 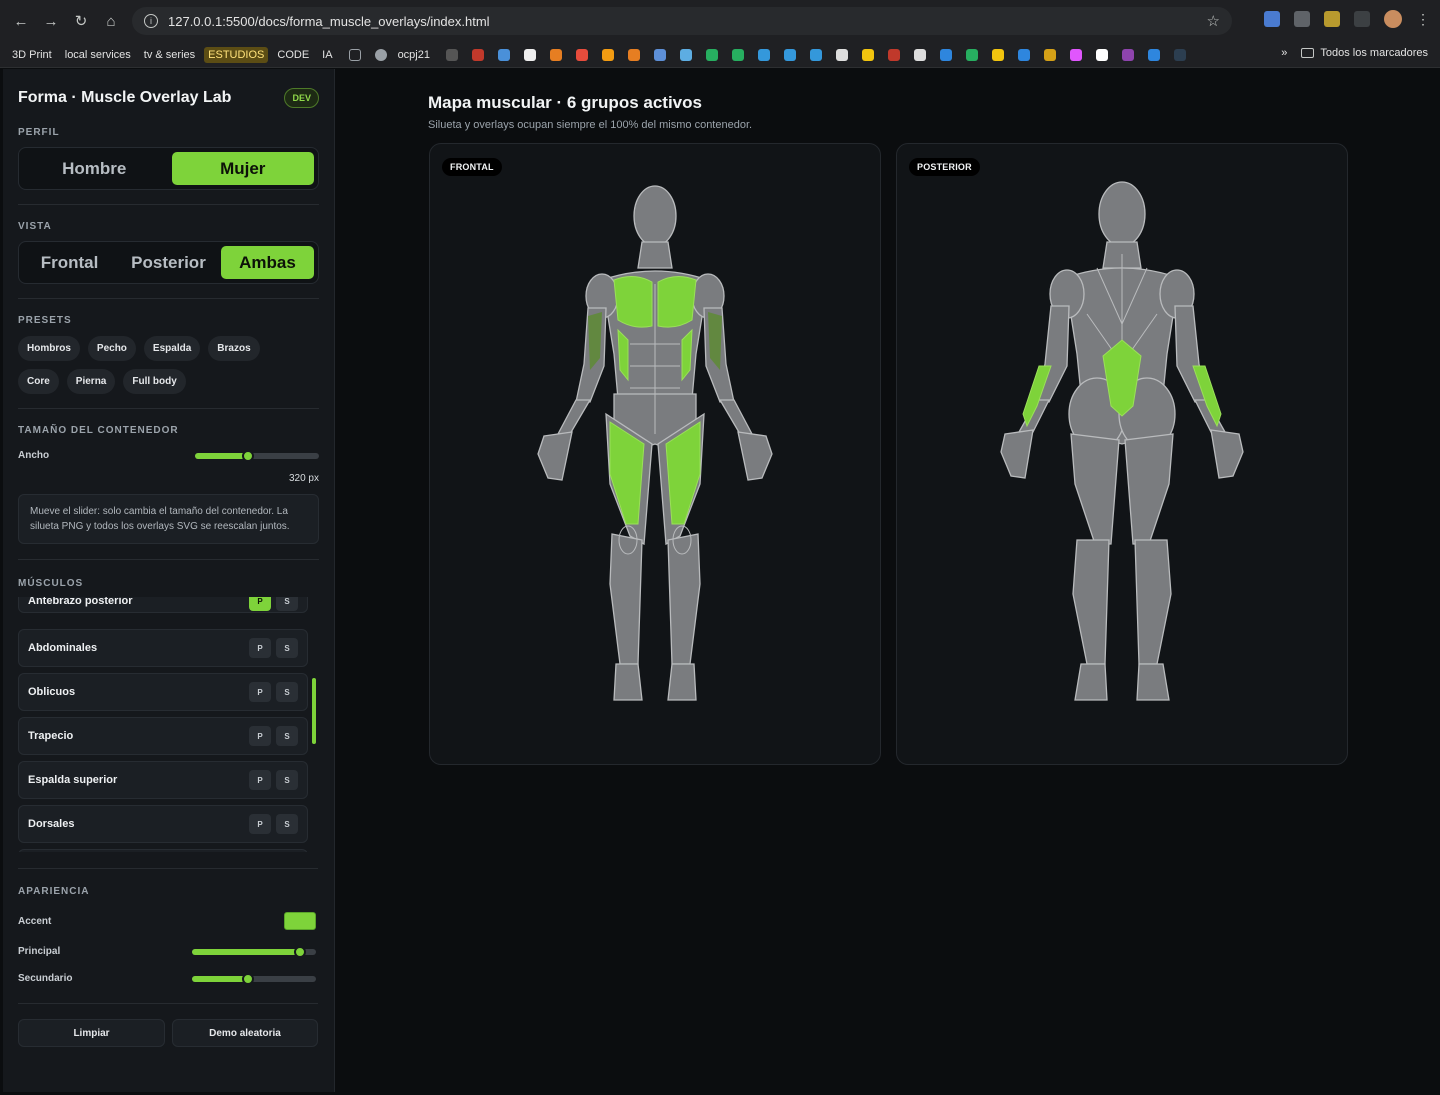 I want to click on preset-pierna: Pierna, so click(x=91, y=381).